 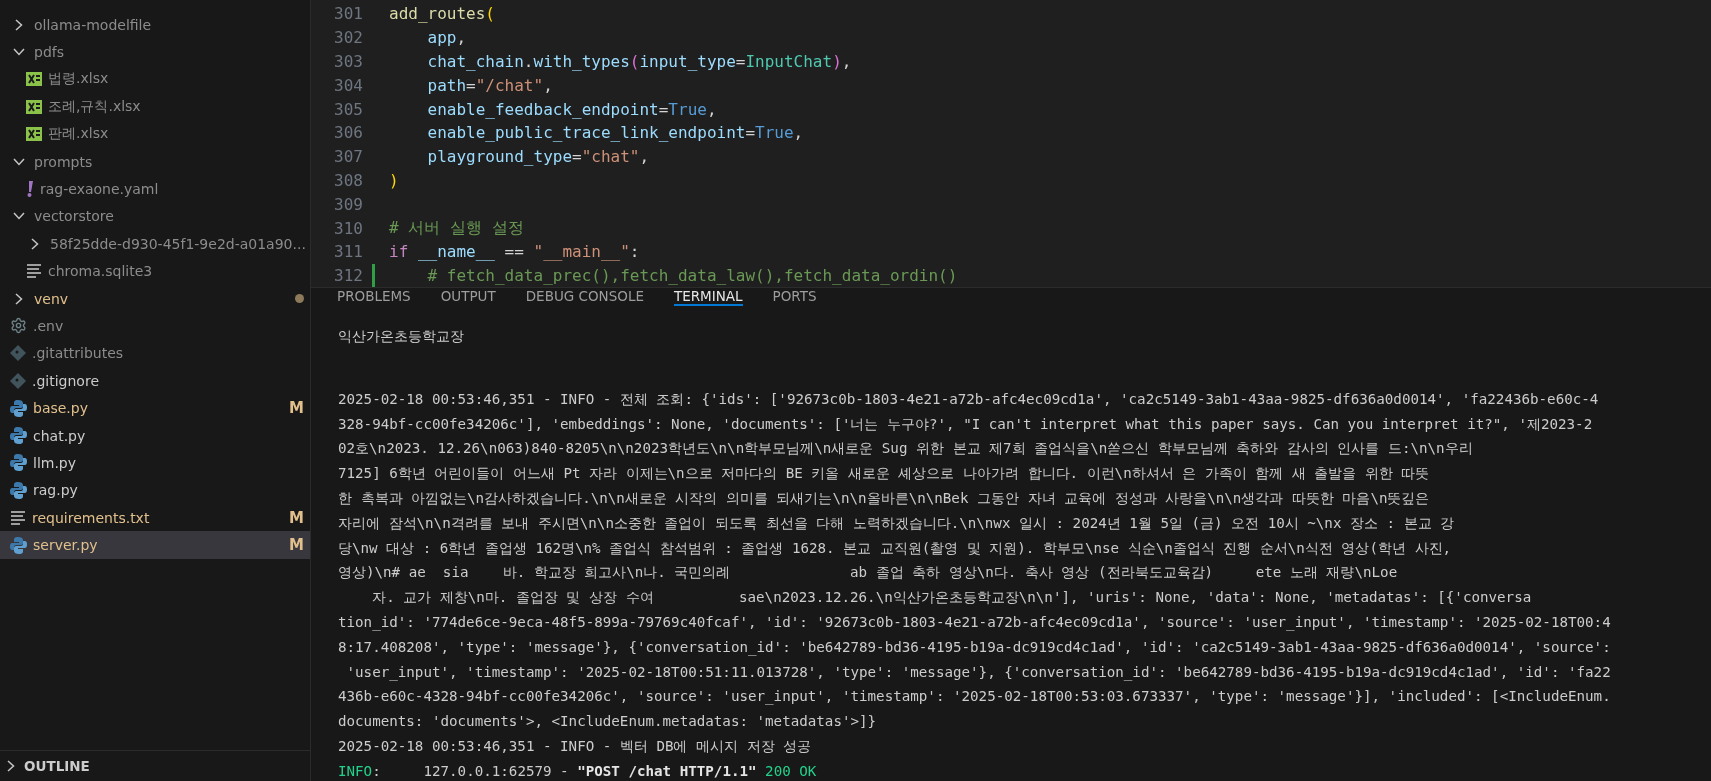 I want to click on code-line: add_routes(, so click(x=442, y=14).